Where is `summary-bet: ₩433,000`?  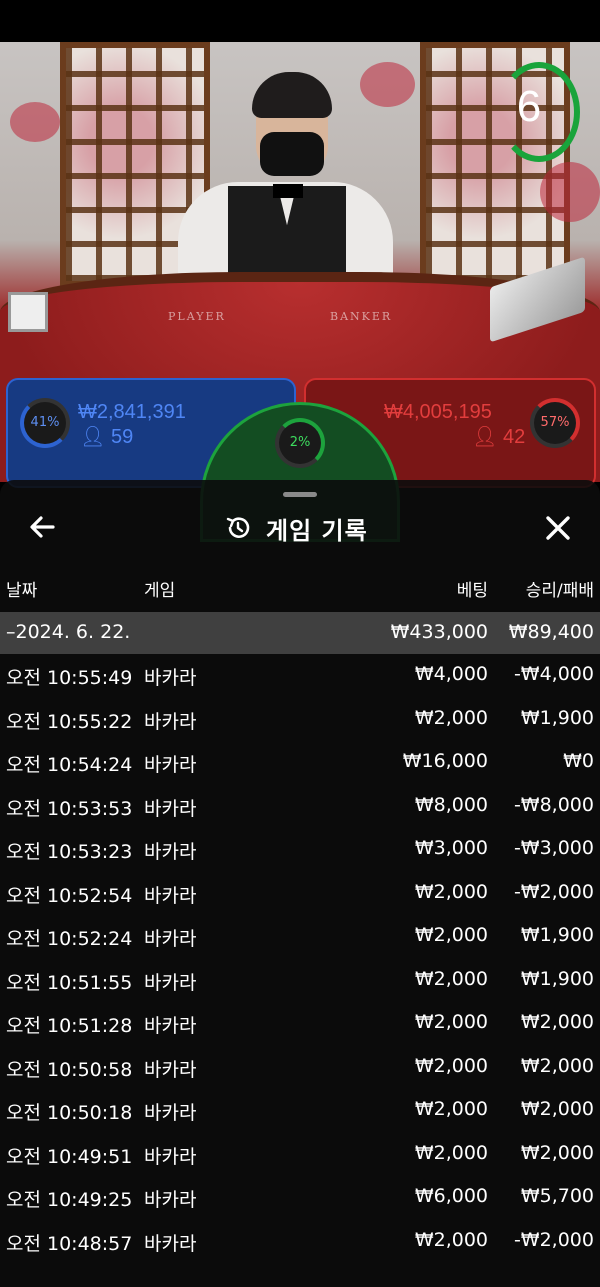 summary-bet: ₩433,000 is located at coordinates (439, 632).